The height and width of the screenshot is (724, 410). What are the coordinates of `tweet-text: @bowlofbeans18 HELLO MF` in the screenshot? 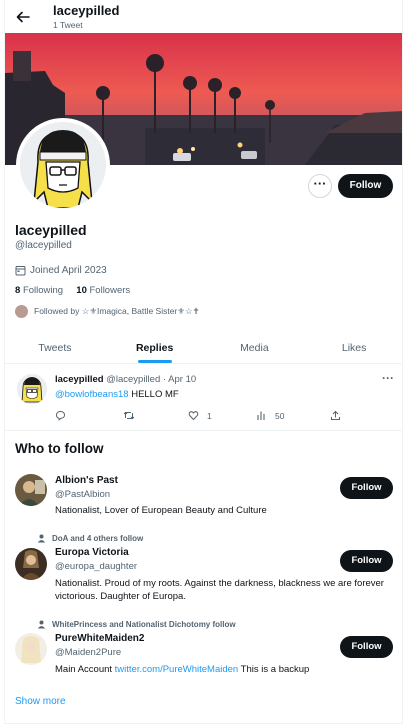 It's located at (117, 394).